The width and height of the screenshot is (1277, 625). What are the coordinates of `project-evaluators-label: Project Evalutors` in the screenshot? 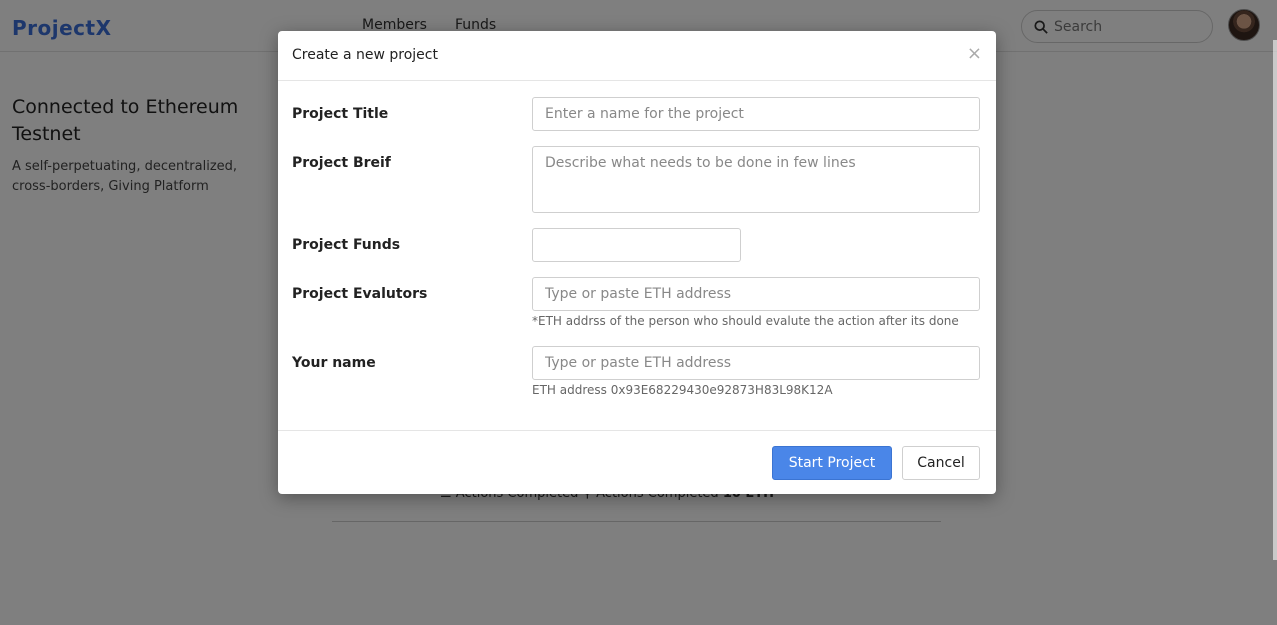 It's located at (360, 294).